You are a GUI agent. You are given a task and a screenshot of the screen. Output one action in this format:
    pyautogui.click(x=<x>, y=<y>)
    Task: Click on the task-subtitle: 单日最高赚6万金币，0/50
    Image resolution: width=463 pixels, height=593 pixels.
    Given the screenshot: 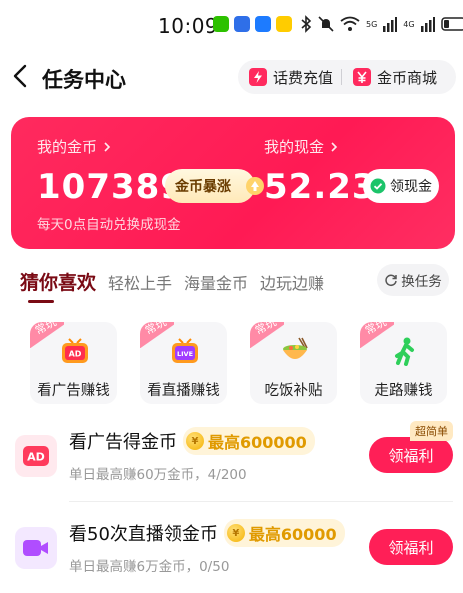 What is the action you would take?
    pyautogui.click(x=149, y=567)
    